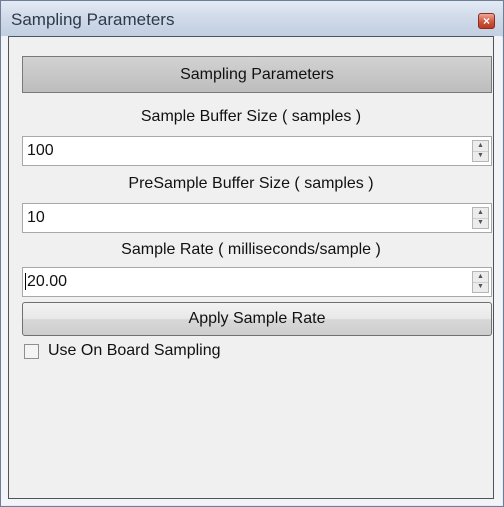  What do you see at coordinates (251, 116) in the screenshot?
I see `sample-buffer-label: Sample Buffer Size ( samples )` at bounding box center [251, 116].